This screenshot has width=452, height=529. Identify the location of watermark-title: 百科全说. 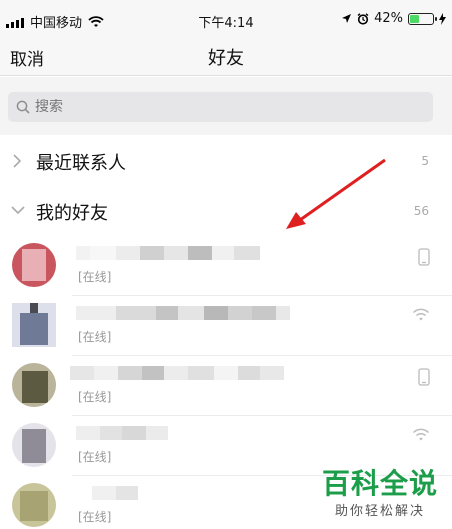
(379, 483).